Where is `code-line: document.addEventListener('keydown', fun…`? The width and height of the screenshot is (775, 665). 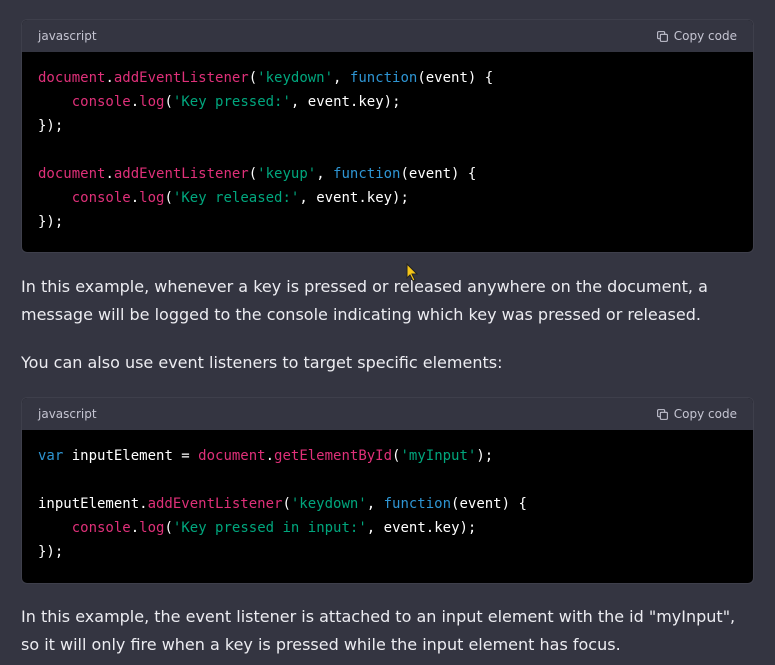 code-line: document.addEventListener('keydown', fun… is located at coordinates (265, 78).